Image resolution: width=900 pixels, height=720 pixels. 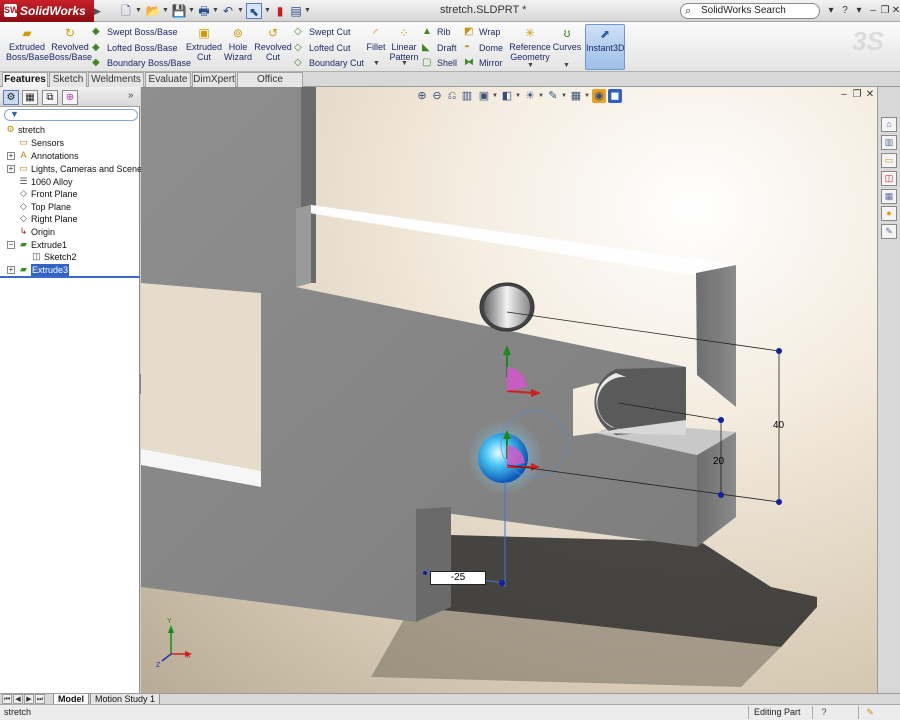 What do you see at coordinates (68, 79) in the screenshot?
I see `tab-sketch: Sketch` at bounding box center [68, 79].